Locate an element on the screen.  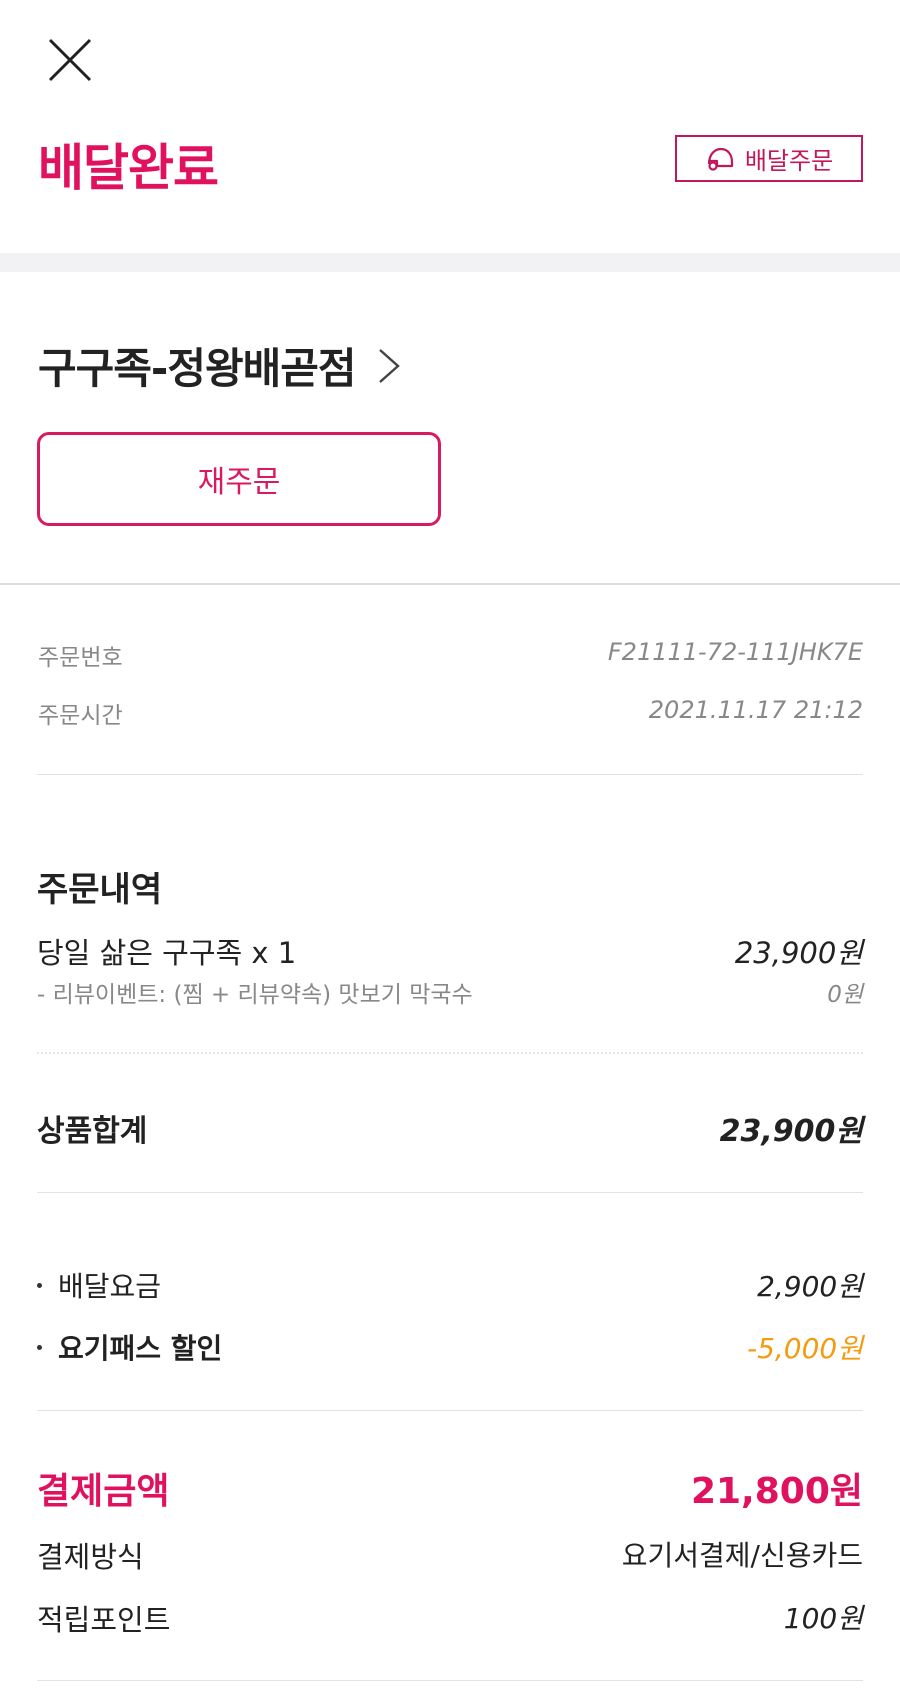
order-details-title: 주문내역 is located at coordinates (100, 890).